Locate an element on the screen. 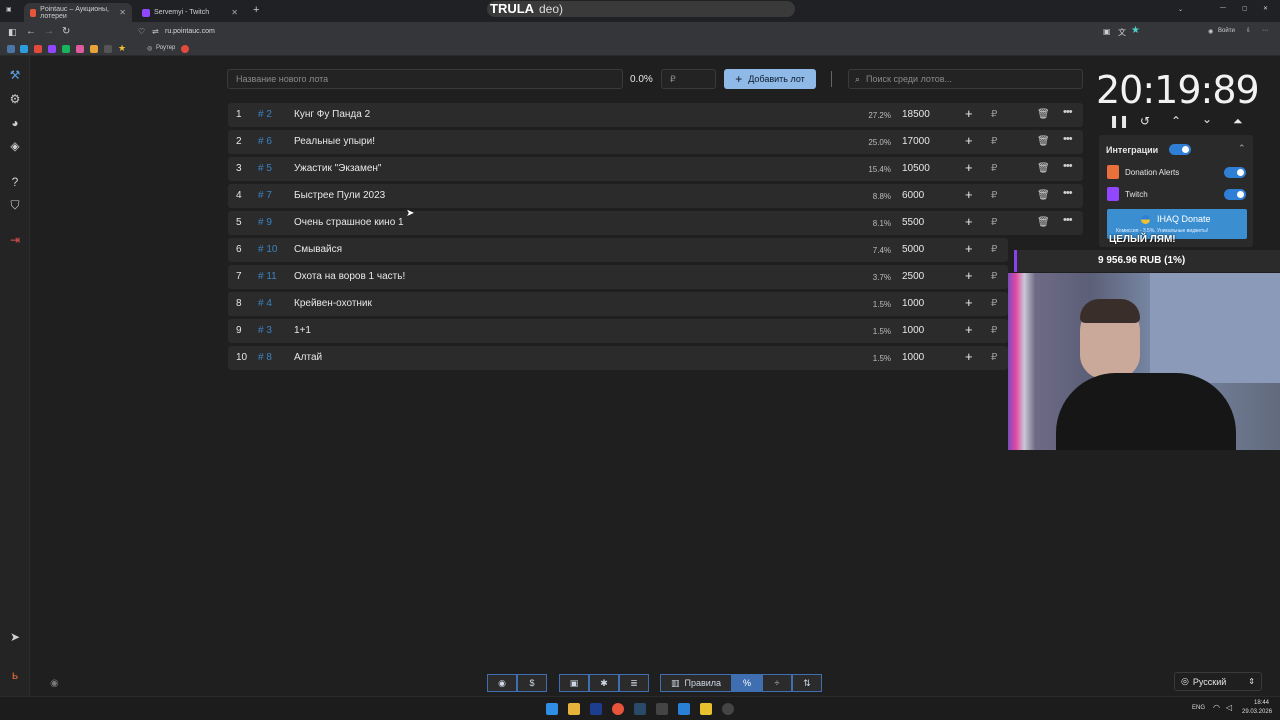  integrations-toggle is located at coordinates (1180, 149).